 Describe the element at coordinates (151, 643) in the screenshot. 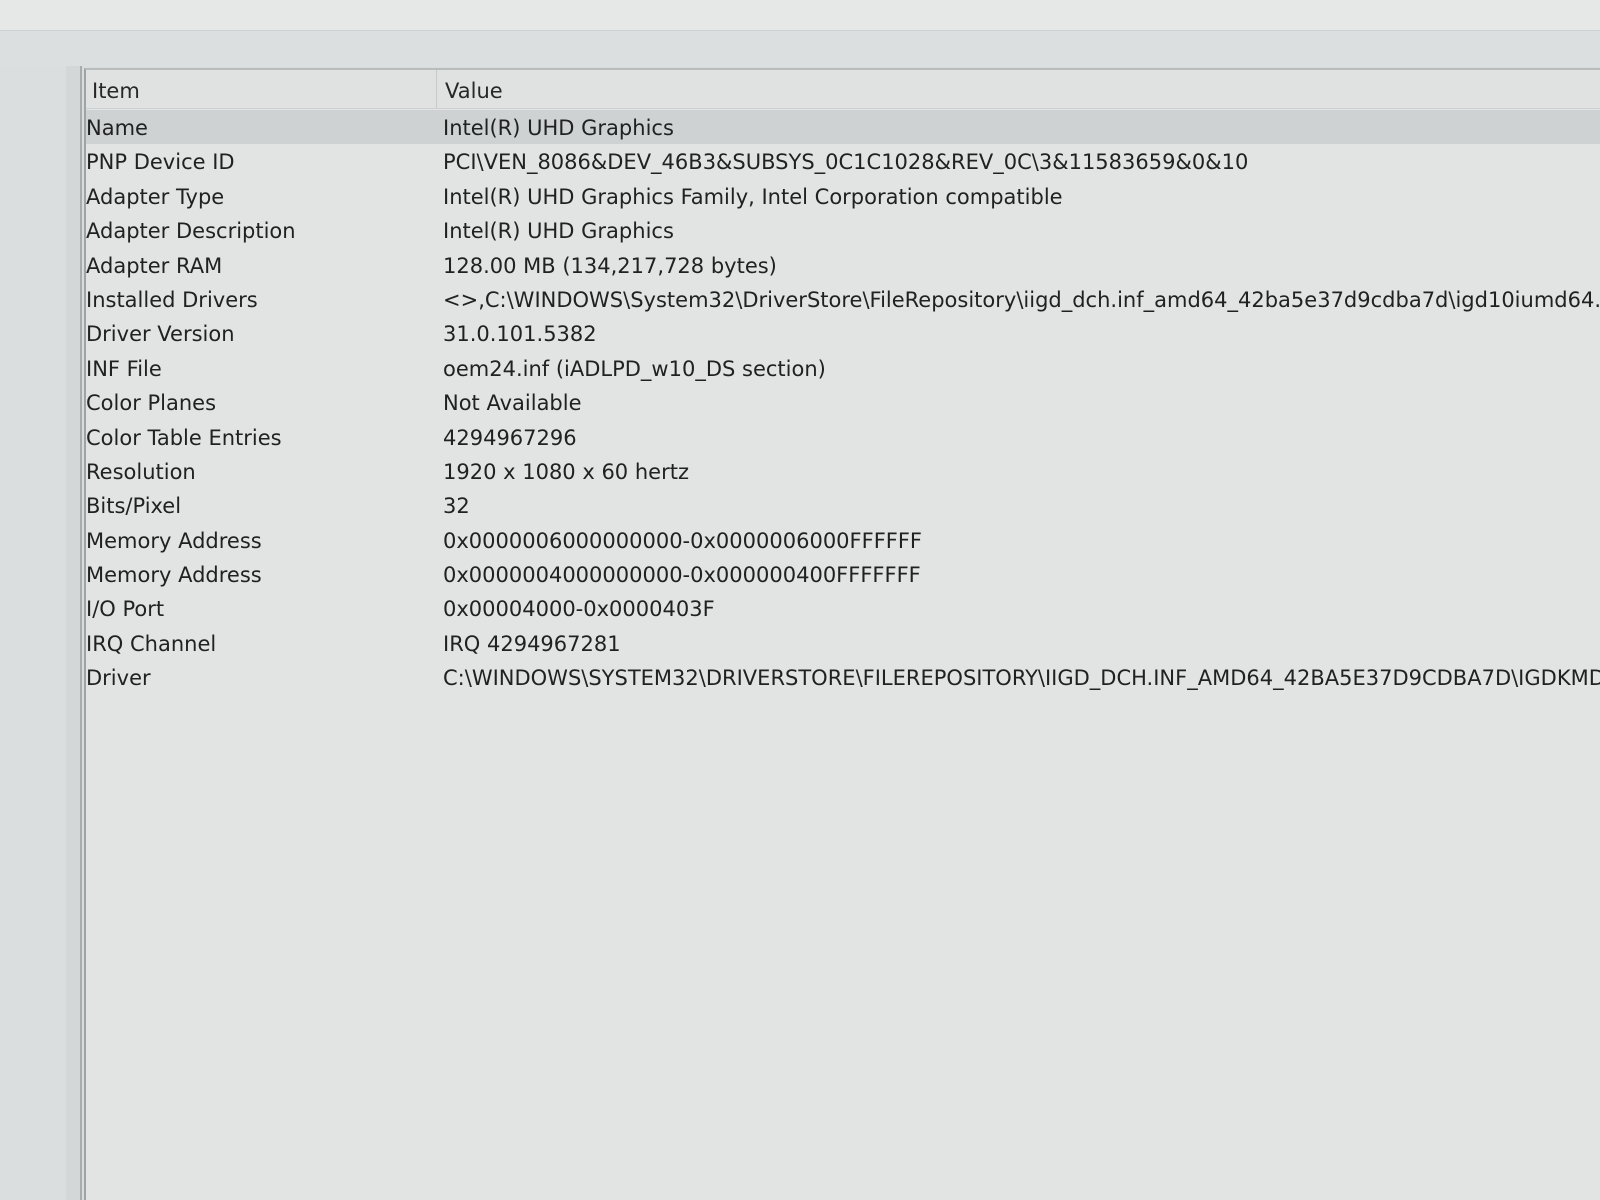

I see `row-item-label: IRQ Channel` at that location.